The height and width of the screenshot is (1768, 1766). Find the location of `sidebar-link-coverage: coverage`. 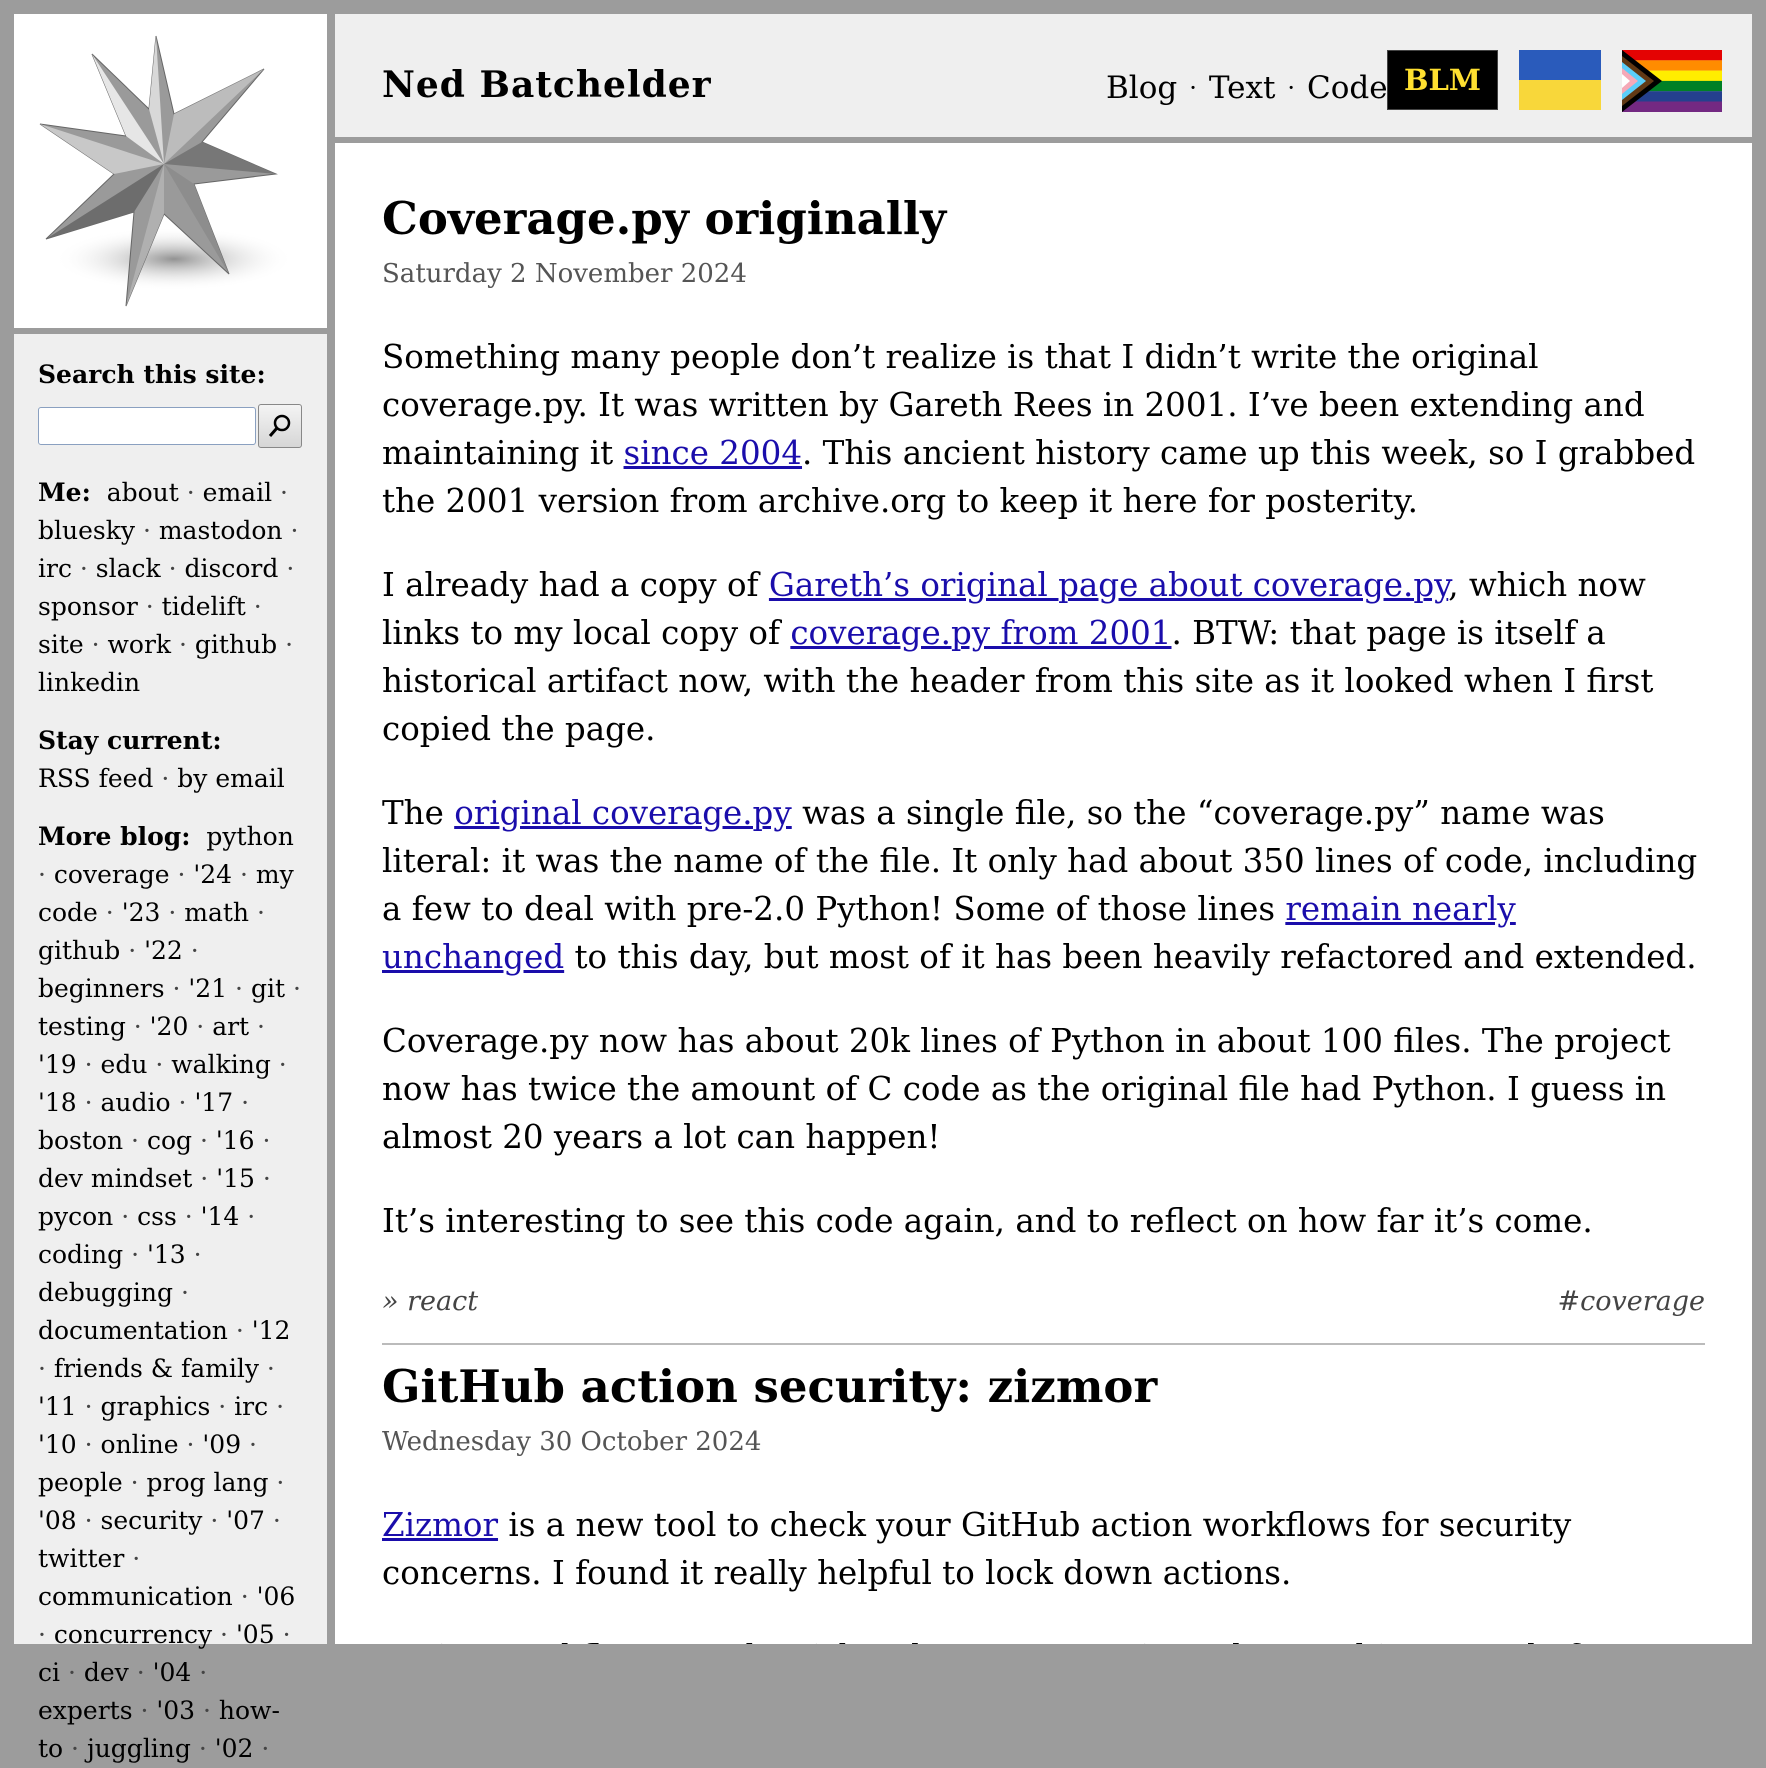

sidebar-link-coverage: coverage is located at coordinates (112, 874).